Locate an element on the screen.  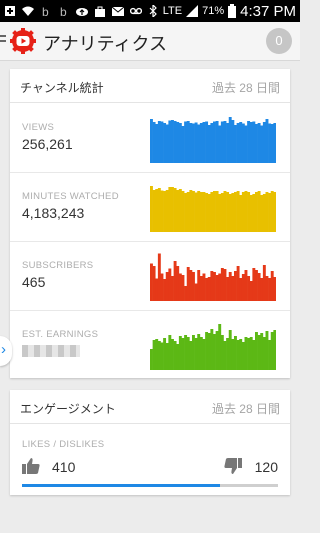
drawer-menu-icon is located at coordinates (3, 41).